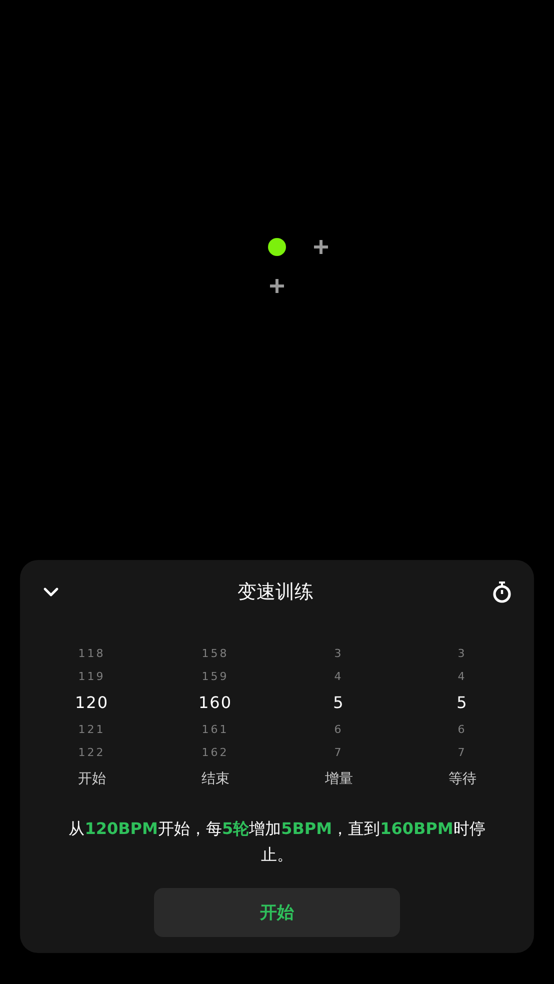 This screenshot has width=554, height=984. What do you see at coordinates (51, 592) in the screenshot?
I see `chevron-down-icon` at bounding box center [51, 592].